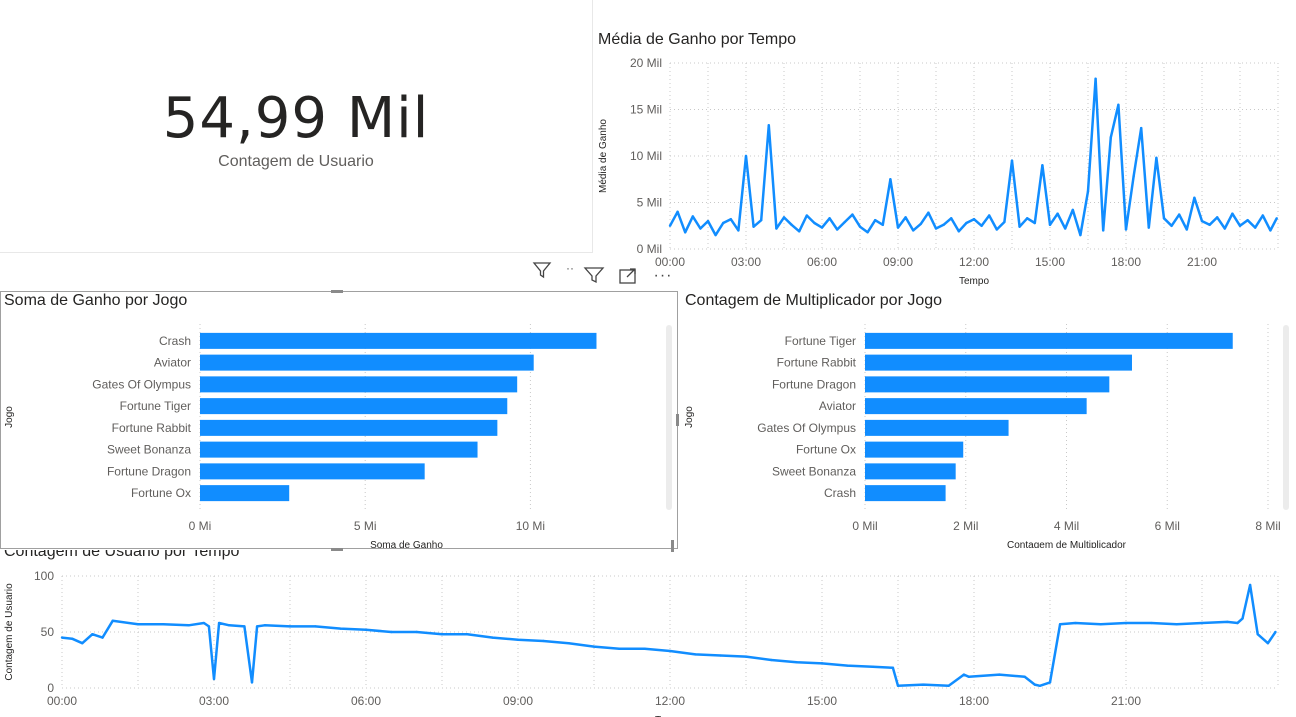  Describe the element at coordinates (677, 420) in the screenshot. I see `resize-handle-right` at that location.